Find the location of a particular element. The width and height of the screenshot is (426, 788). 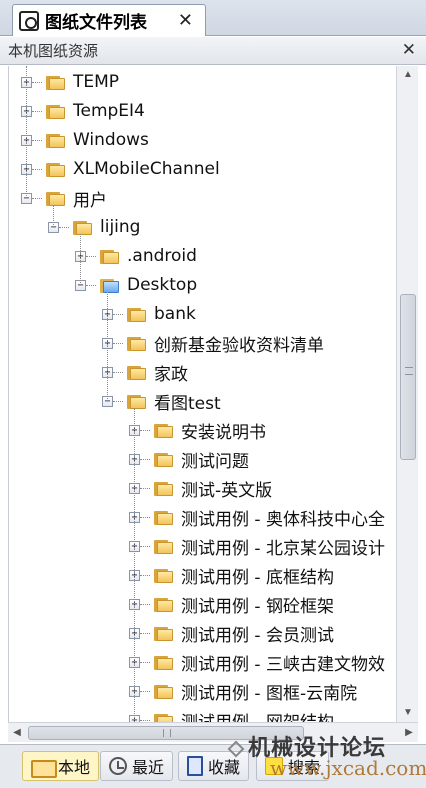

tab-favorites-label: 收藏 is located at coordinates (224, 767).